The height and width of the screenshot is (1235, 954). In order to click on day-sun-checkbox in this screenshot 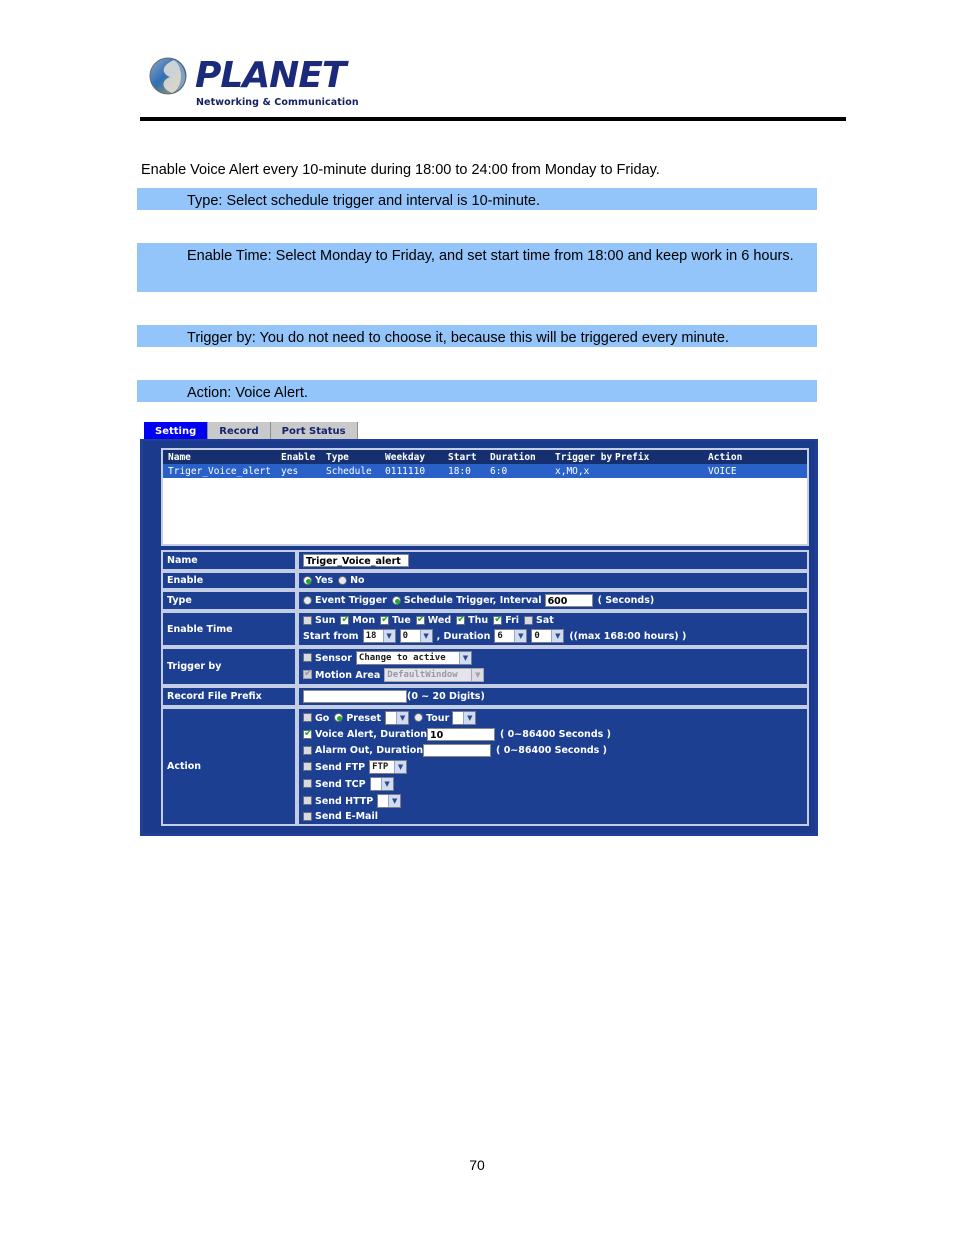, I will do `click(307, 620)`.